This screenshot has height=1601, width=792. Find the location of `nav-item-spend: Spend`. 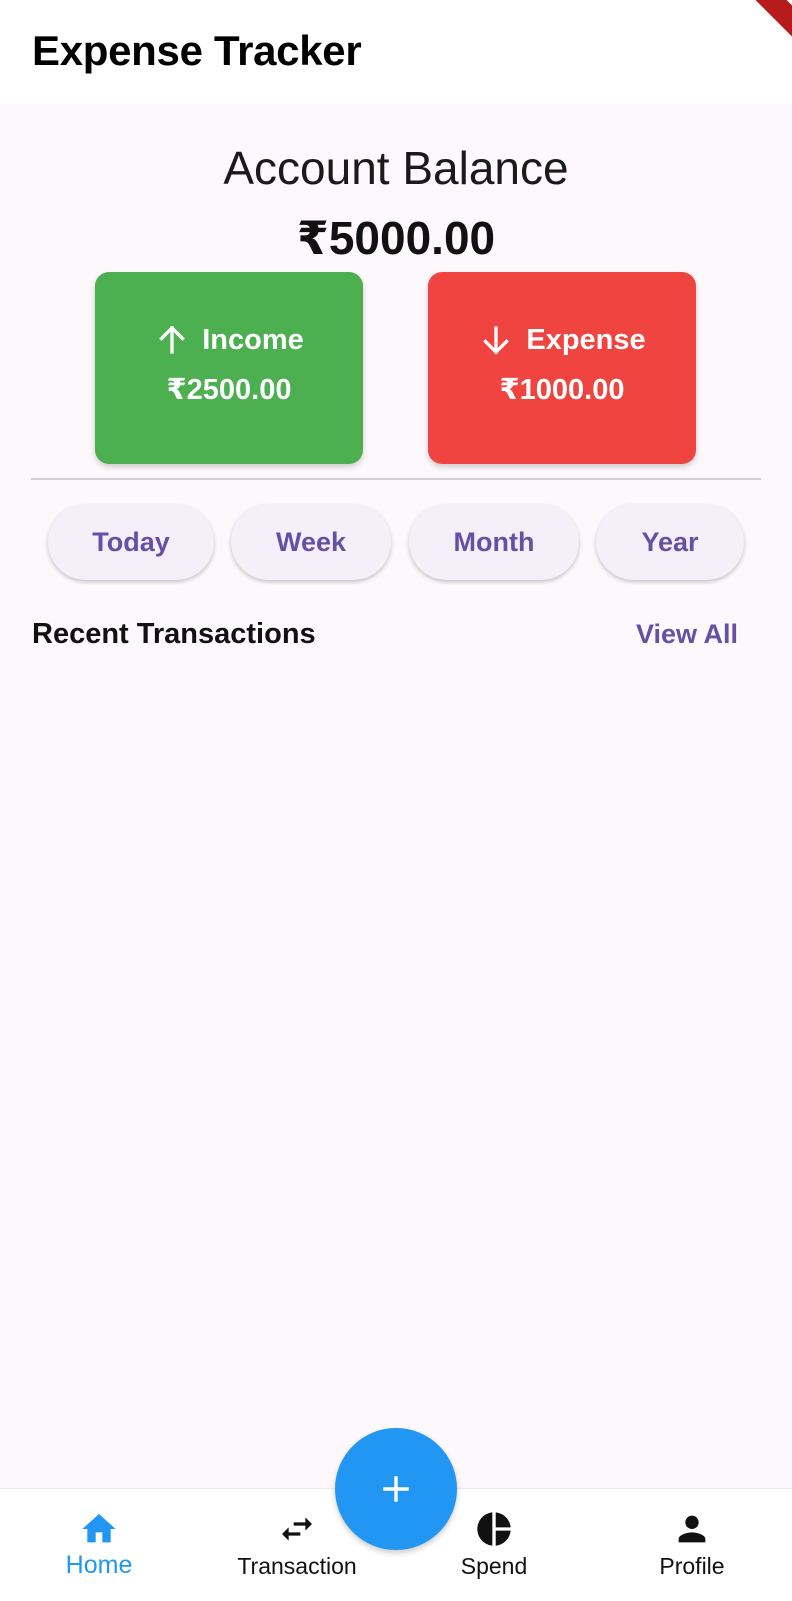

nav-item-spend: Spend is located at coordinates (494, 1545).